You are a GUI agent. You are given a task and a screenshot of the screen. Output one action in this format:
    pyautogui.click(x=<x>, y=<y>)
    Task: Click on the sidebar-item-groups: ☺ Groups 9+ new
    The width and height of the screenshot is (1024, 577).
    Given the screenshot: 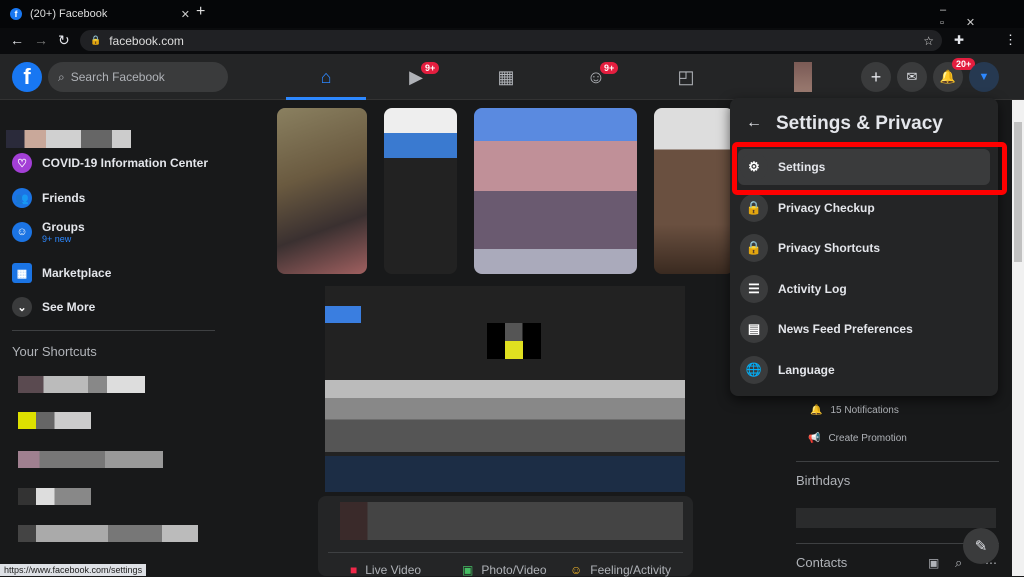 What is the action you would take?
    pyautogui.click(x=48, y=232)
    